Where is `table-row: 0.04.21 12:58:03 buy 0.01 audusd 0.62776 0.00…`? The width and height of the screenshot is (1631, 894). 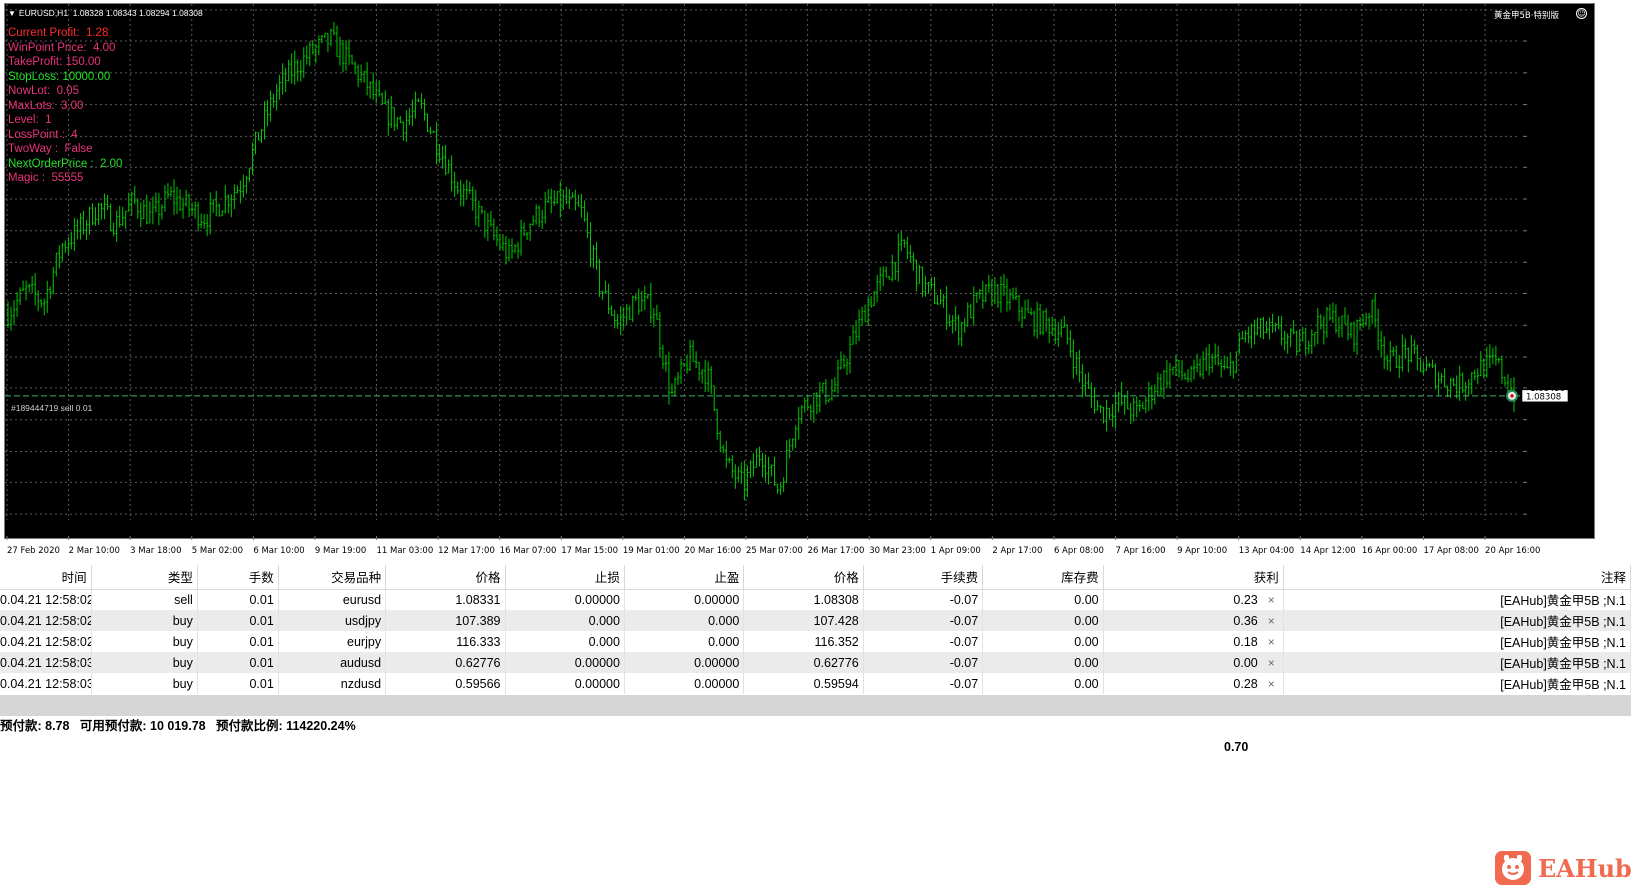
table-row: 0.04.21 12:58:03 buy 0.01 audusd 0.62776 0.00… is located at coordinates (815, 662).